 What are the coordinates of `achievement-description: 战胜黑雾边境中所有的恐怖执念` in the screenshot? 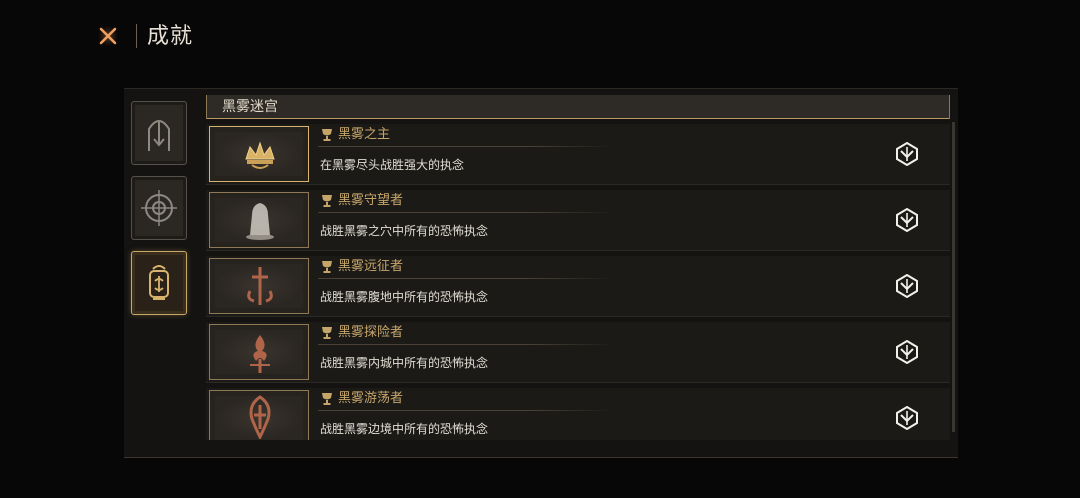 It's located at (404, 429).